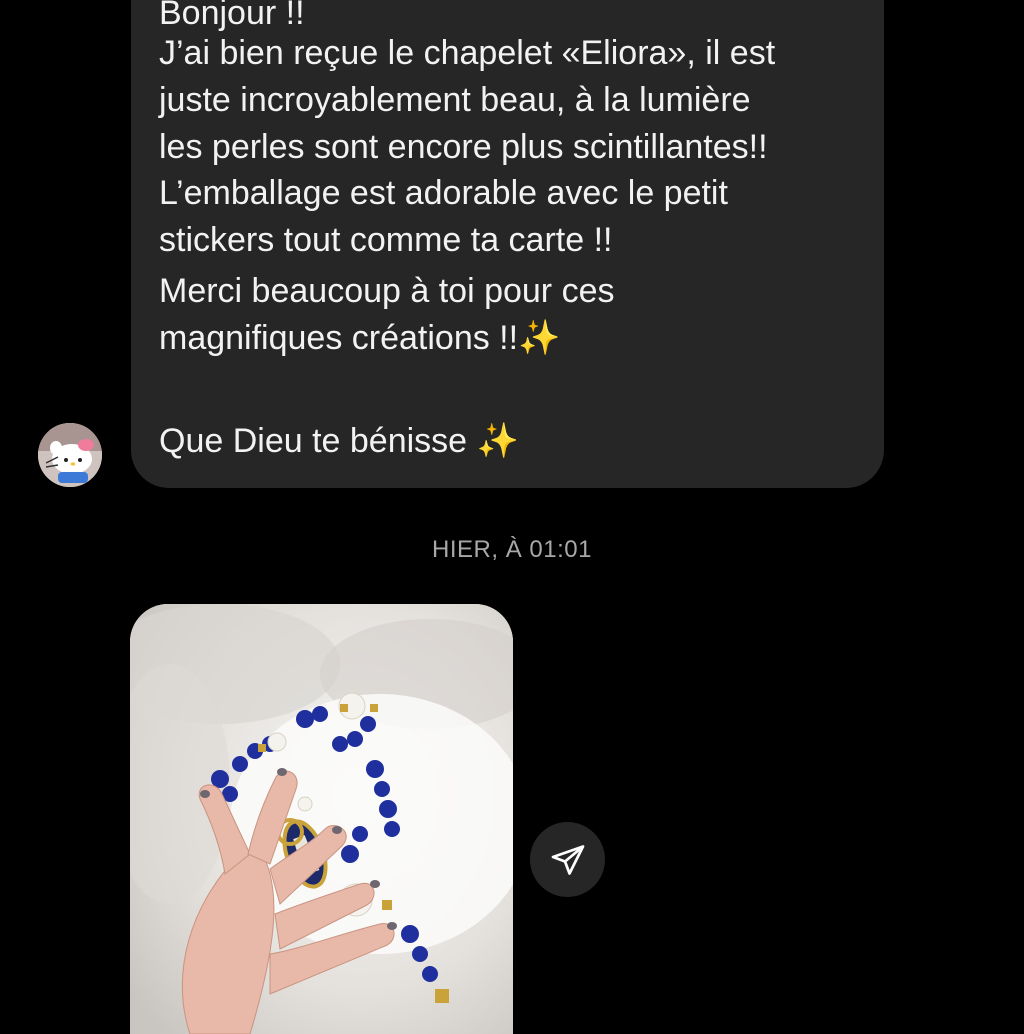 Image resolution: width=1024 pixels, height=1034 pixels. What do you see at coordinates (455, 100) in the screenshot?
I see `message-line: juste incroyablement beau, à la lumière` at bounding box center [455, 100].